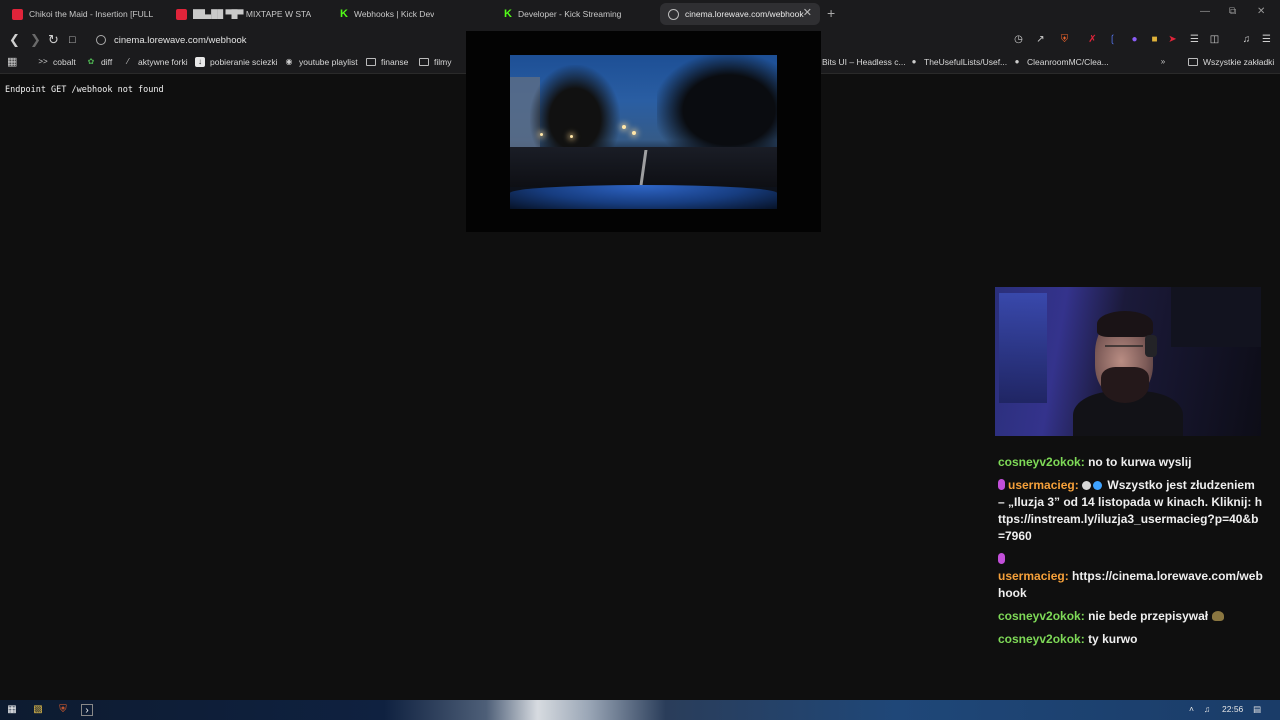 This screenshot has width=1280, height=720. Describe the element at coordinates (1112, 39) in the screenshot. I see `extension-blue-icon: ❲` at that location.